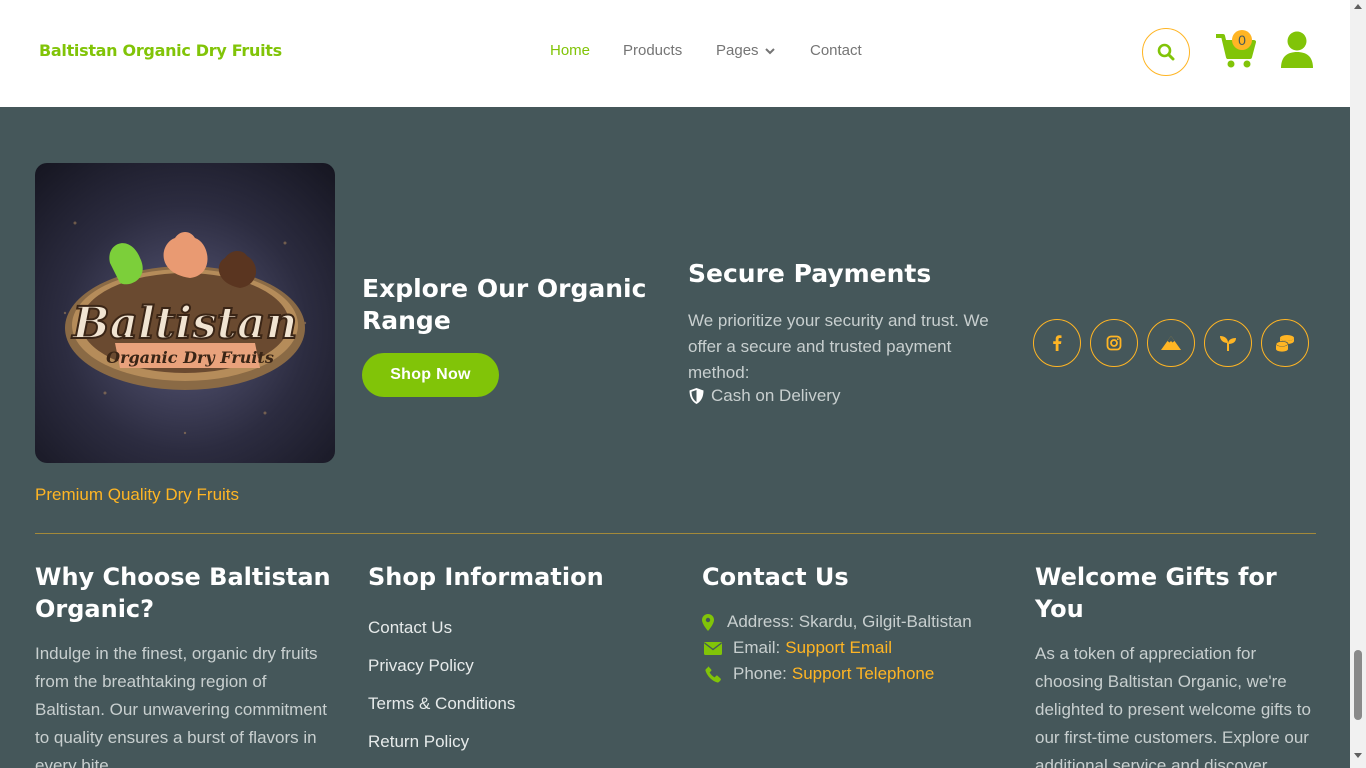 This screenshot has height=768, width=1366. What do you see at coordinates (430, 375) in the screenshot?
I see `shop-now-button: Shop Now` at bounding box center [430, 375].